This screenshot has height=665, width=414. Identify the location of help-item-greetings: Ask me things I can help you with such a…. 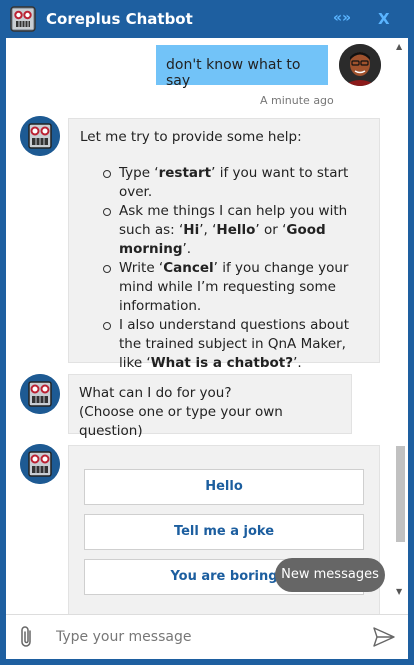
(235, 230).